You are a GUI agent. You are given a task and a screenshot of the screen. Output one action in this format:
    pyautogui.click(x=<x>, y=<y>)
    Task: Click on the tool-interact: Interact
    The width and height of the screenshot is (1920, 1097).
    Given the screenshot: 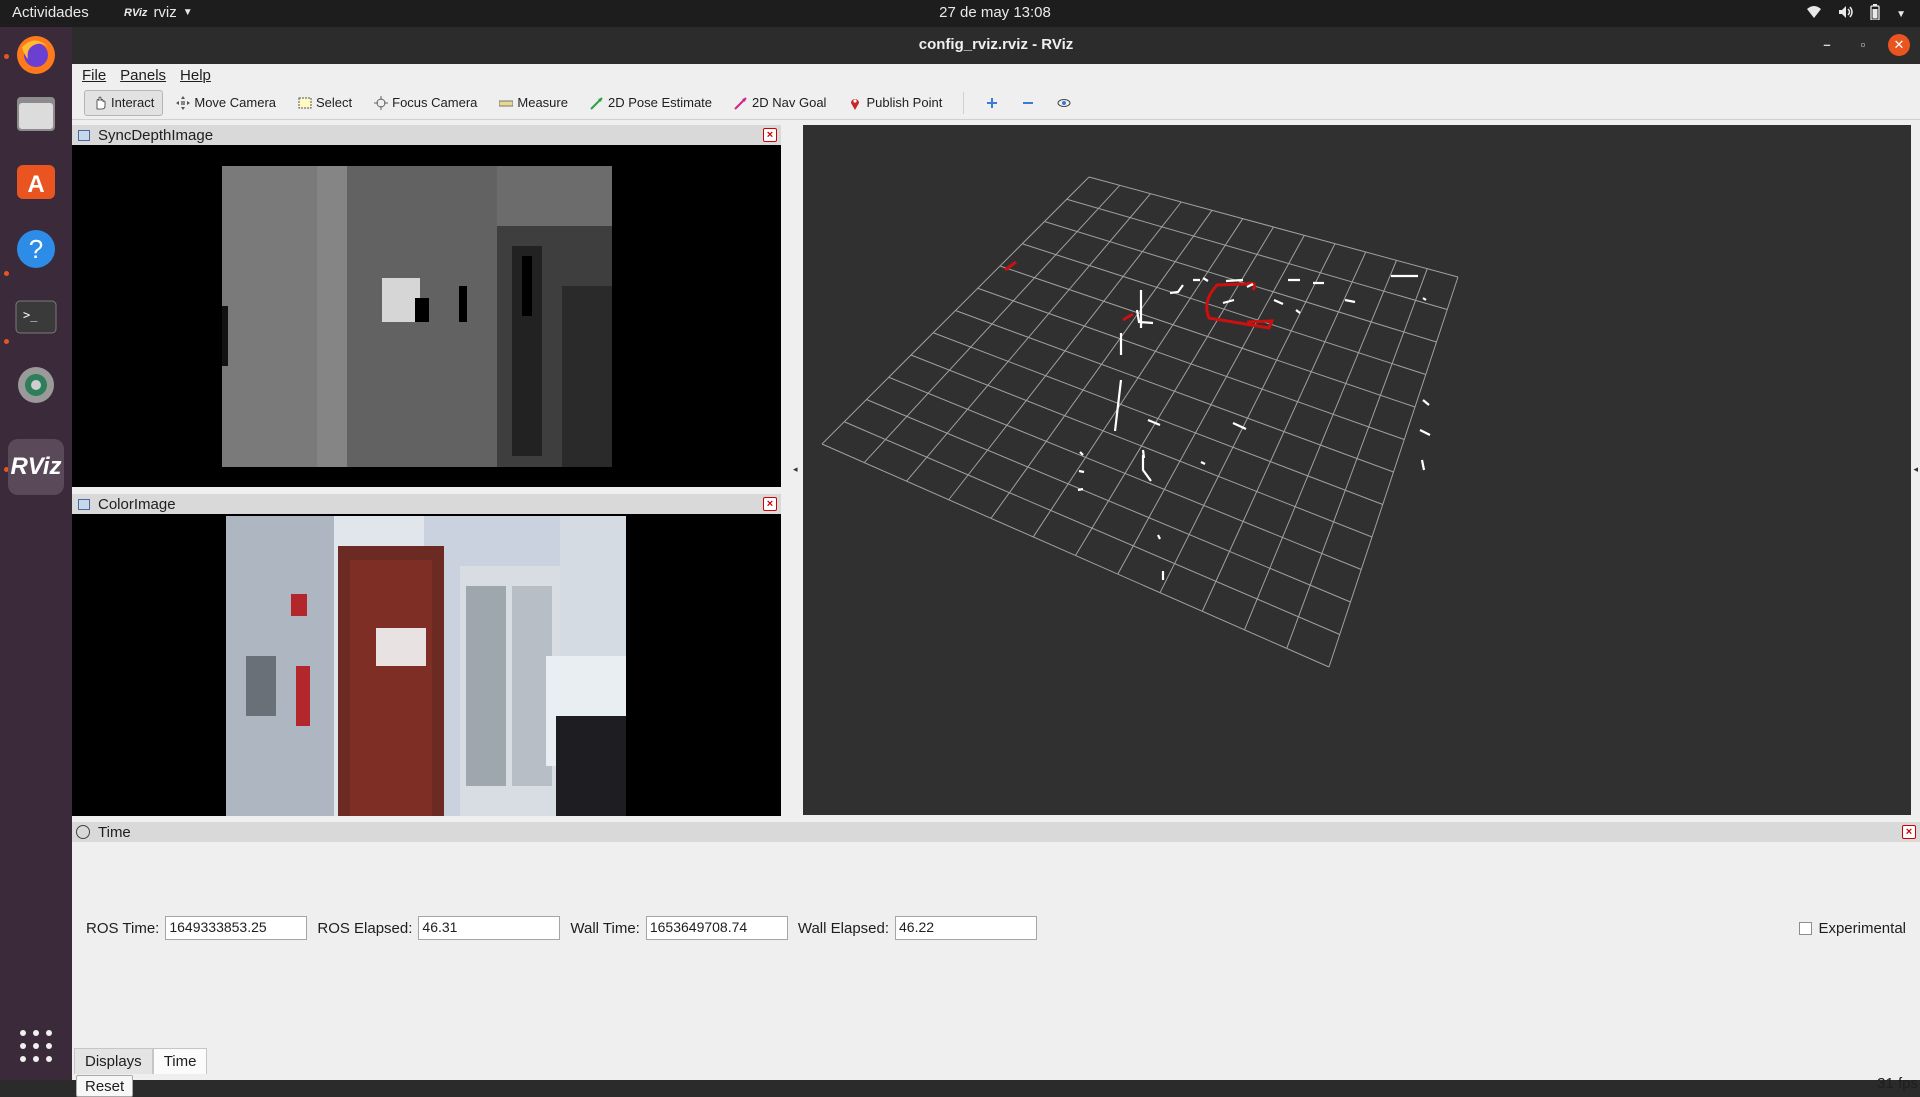 What is the action you would take?
    pyautogui.click(x=124, y=102)
    